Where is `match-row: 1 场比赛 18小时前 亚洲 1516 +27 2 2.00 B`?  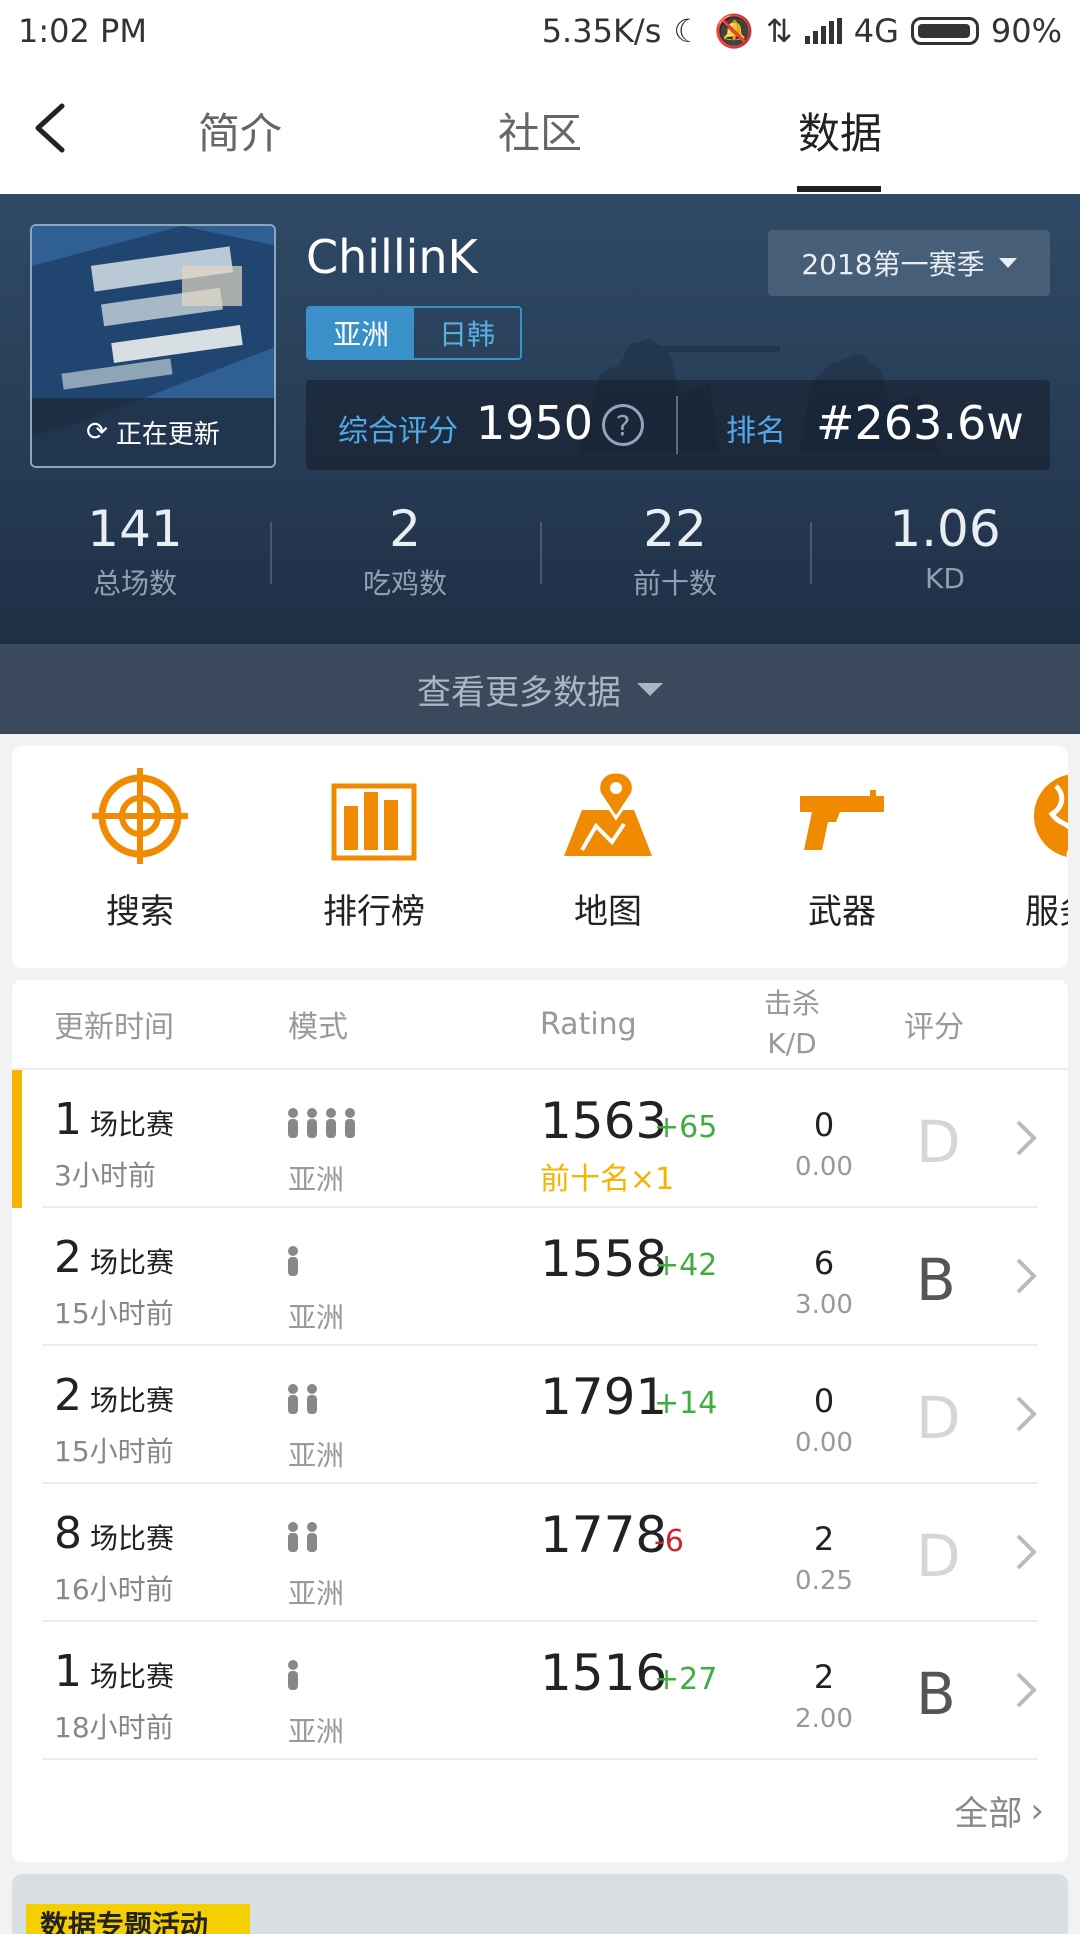 match-row: 1 场比赛 18小时前 亚洲 1516 +27 2 2.00 B is located at coordinates (540, 1691).